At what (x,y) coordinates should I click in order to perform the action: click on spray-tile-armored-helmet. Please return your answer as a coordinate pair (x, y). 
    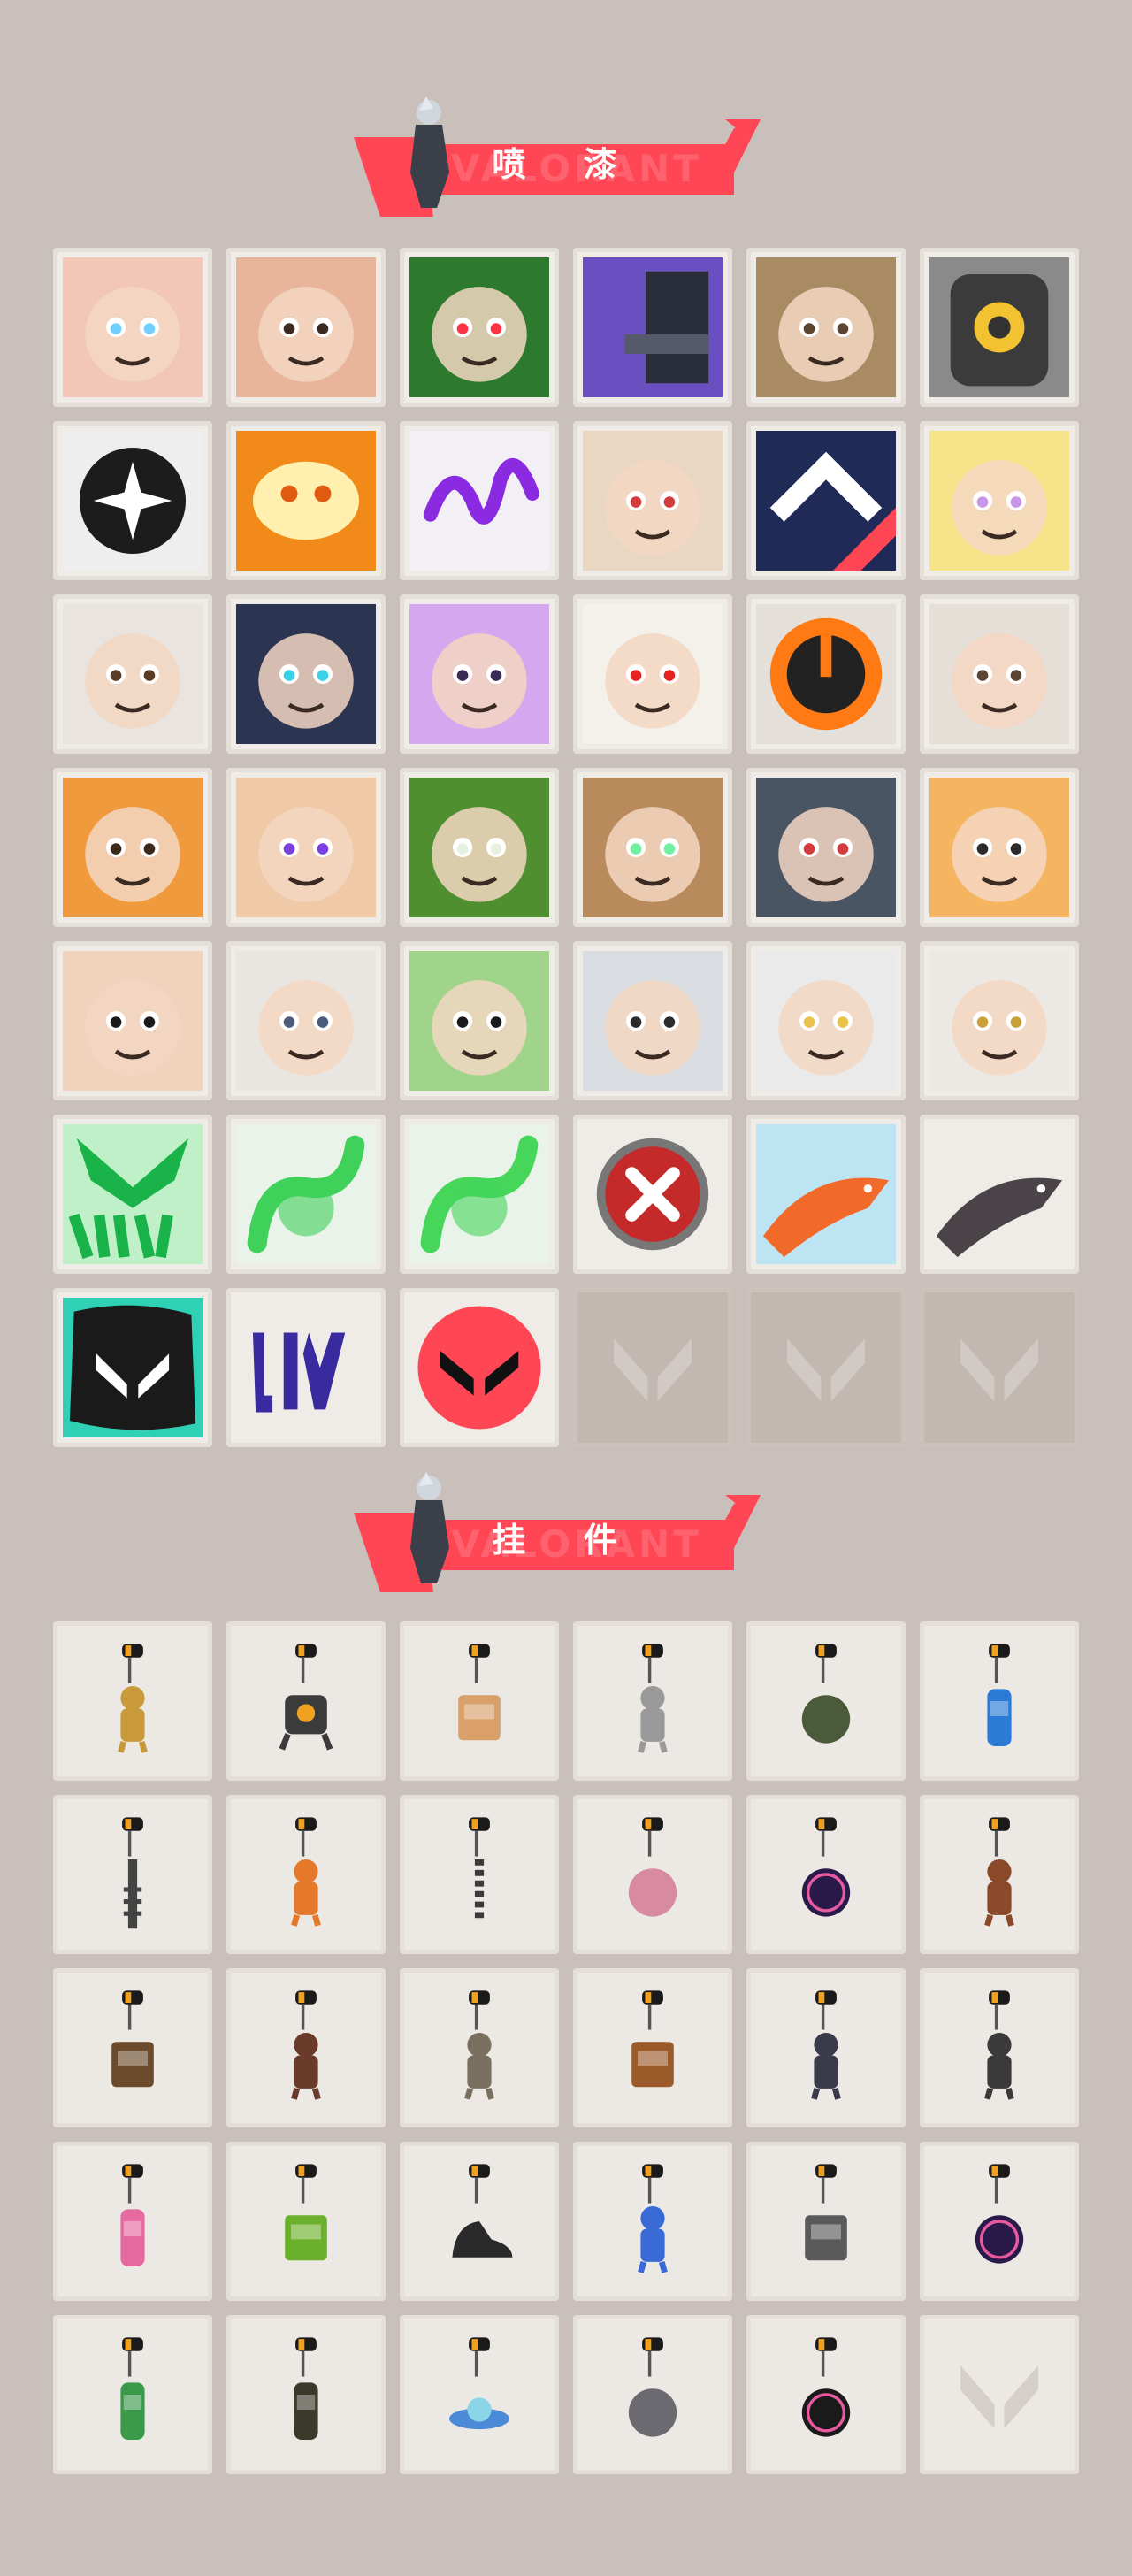
    Looking at the image, I should click on (306, 674).